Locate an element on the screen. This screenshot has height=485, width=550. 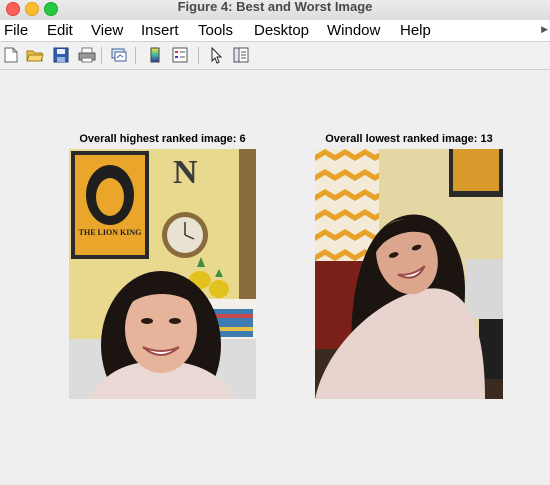
link-plot-icon is located at coordinates (119, 55).